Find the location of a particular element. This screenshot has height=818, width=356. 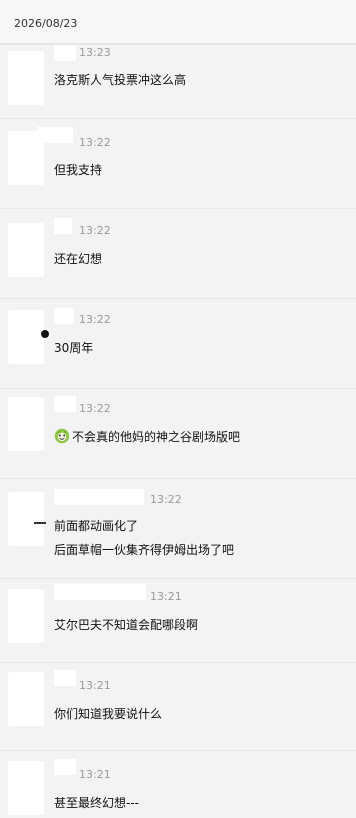

message-text-line: 30周年 is located at coordinates (74, 348).